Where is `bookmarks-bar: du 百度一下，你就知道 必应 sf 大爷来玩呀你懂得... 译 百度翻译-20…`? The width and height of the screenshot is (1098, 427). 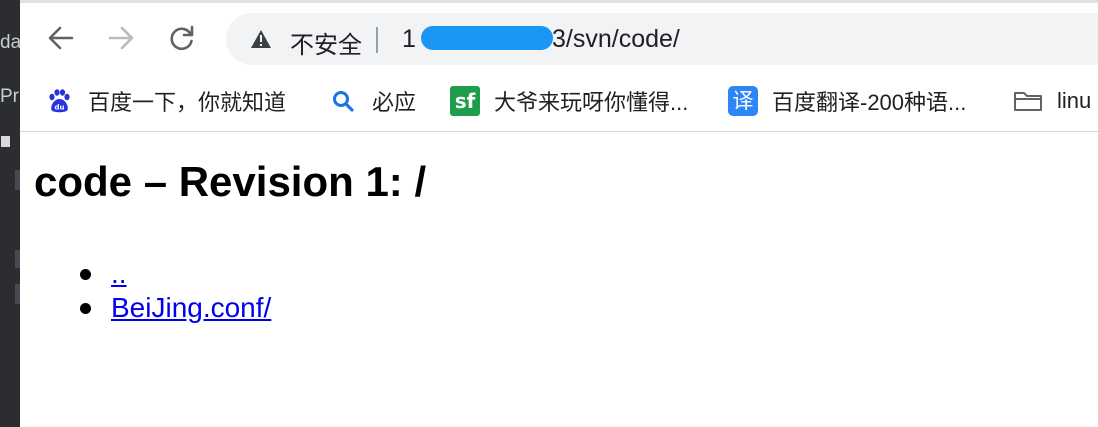
bookmarks-bar: du 百度一下，你就知道 必应 sf 大爷来玩呀你懂得... 译 百度翻译-20… is located at coordinates (559, 102).